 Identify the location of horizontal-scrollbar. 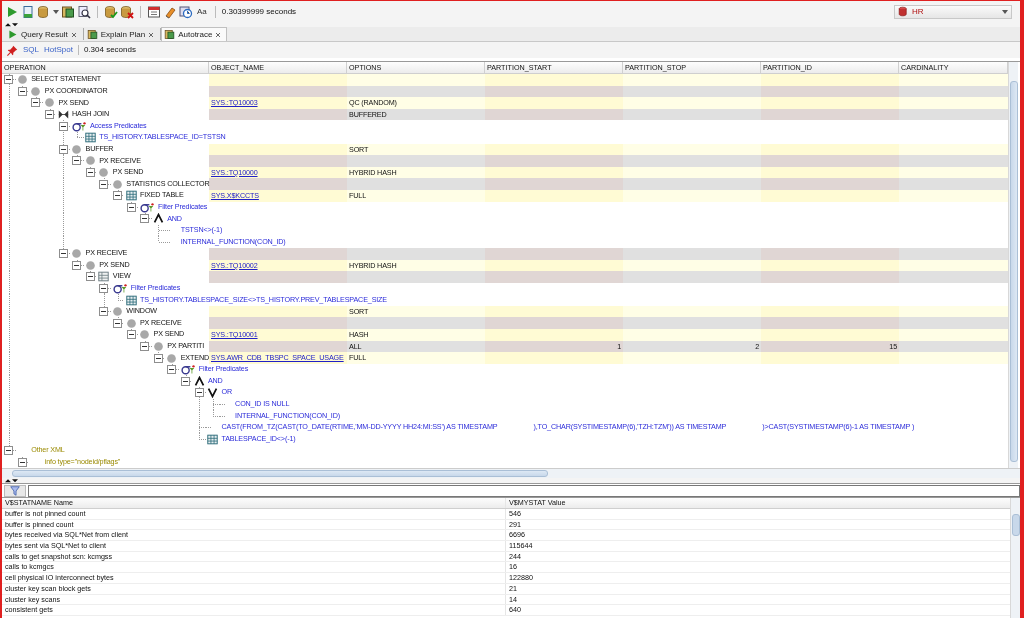
(511, 473).